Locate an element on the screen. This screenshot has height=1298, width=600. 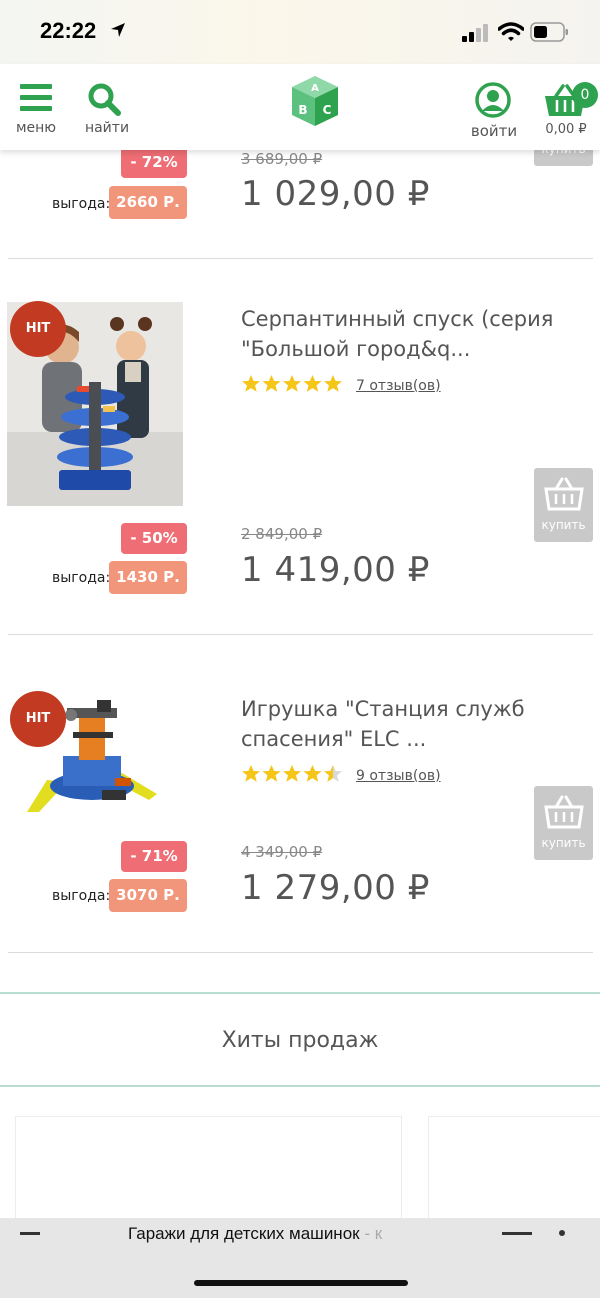
reviews-link: 7 отзыв(ов) is located at coordinates (398, 386).